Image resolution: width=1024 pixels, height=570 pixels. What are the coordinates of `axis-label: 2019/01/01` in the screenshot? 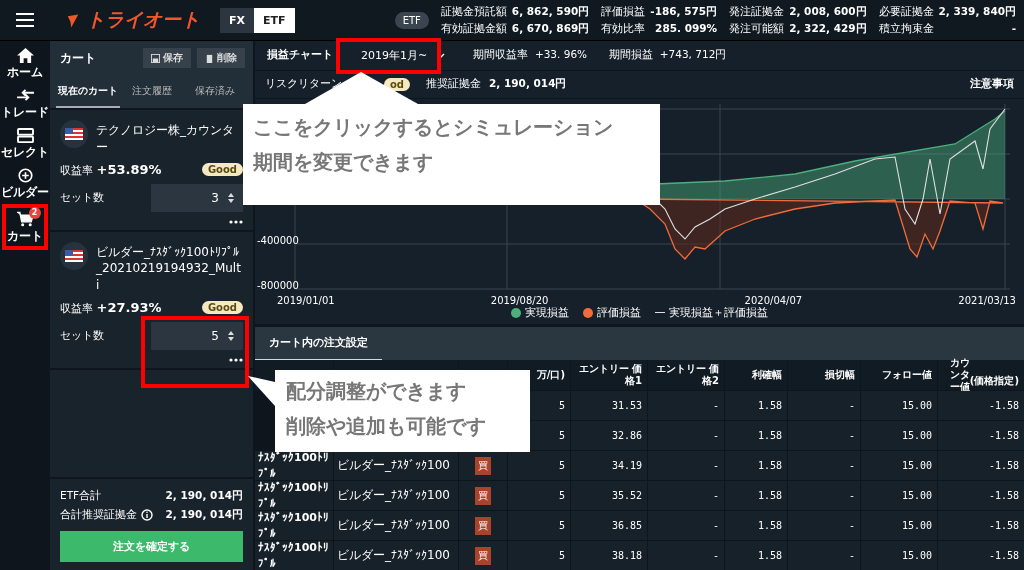 It's located at (306, 300).